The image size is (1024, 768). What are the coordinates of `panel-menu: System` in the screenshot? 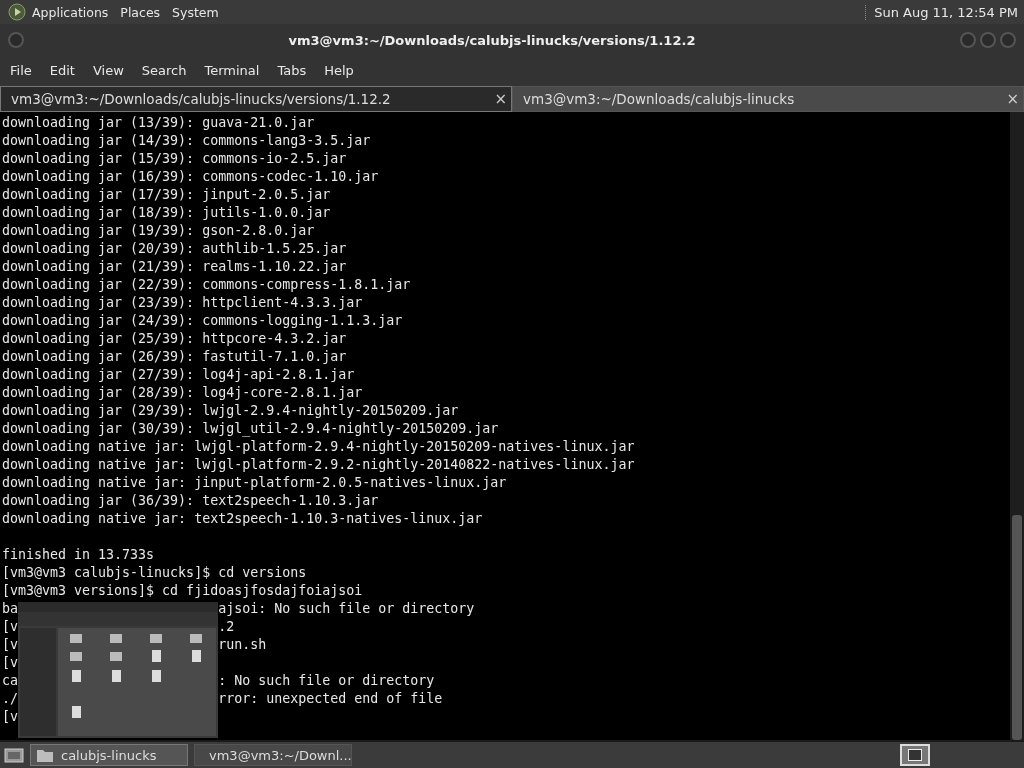 It's located at (195, 12).